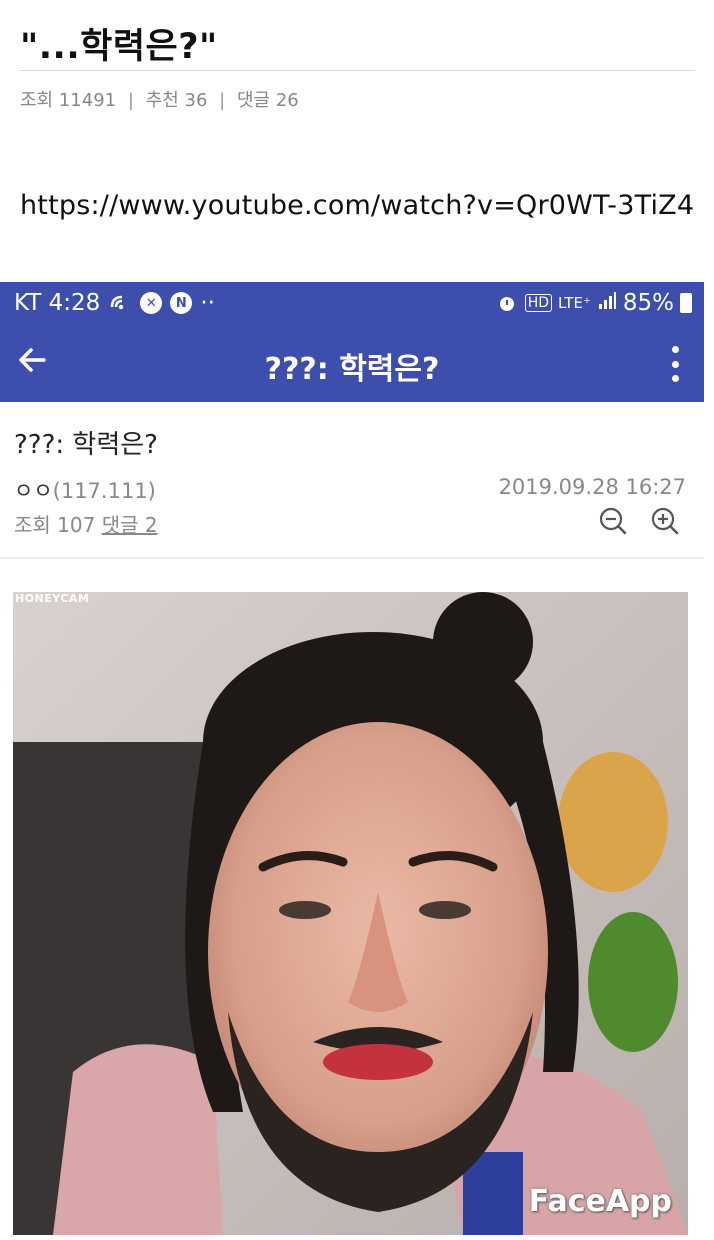 Image resolution: width=714 pixels, height=1240 pixels. Describe the element at coordinates (57, 303) in the screenshot. I see `carrier-time: KT 4:28` at that location.